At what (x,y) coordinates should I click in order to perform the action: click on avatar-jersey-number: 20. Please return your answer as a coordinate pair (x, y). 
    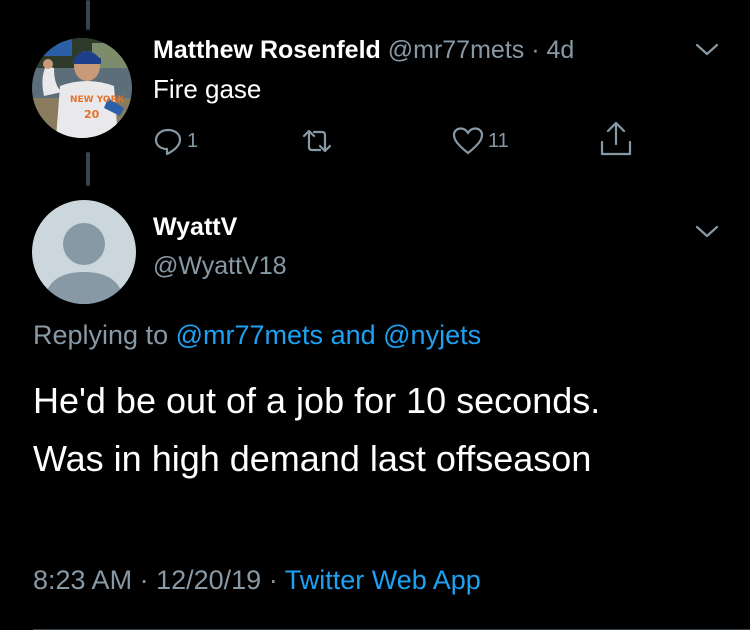
    Looking at the image, I should click on (92, 114).